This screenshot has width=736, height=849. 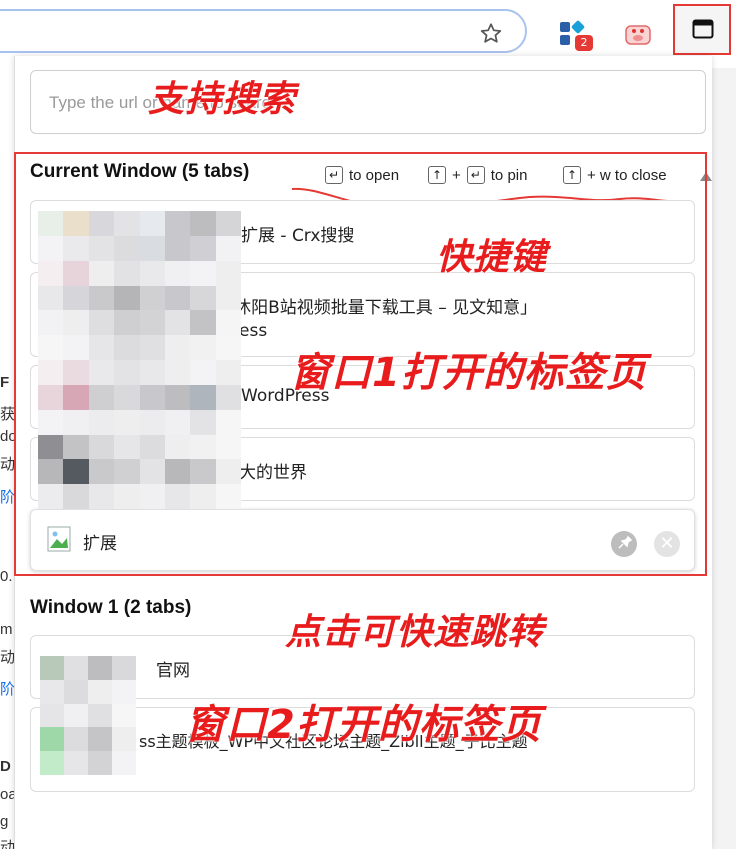 What do you see at coordinates (111, 607) in the screenshot?
I see `window1-title: Window 1 (2 tabs)` at bounding box center [111, 607].